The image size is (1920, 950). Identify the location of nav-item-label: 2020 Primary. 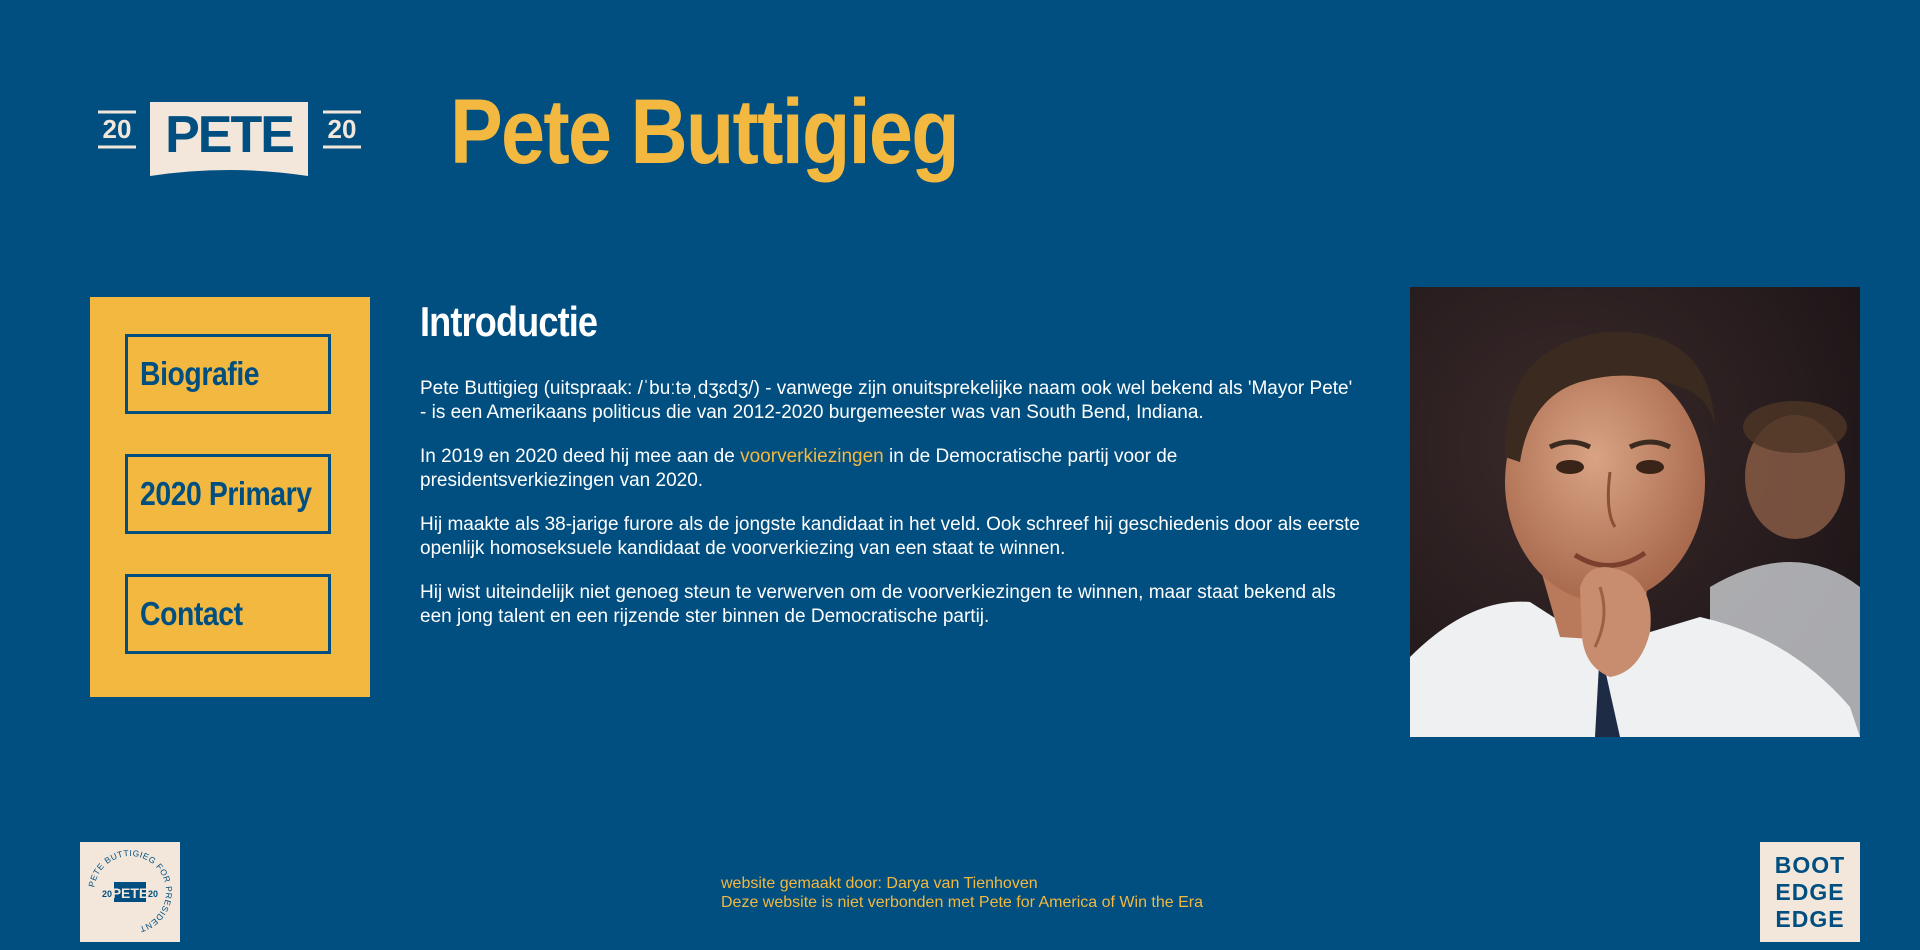
(226, 493).